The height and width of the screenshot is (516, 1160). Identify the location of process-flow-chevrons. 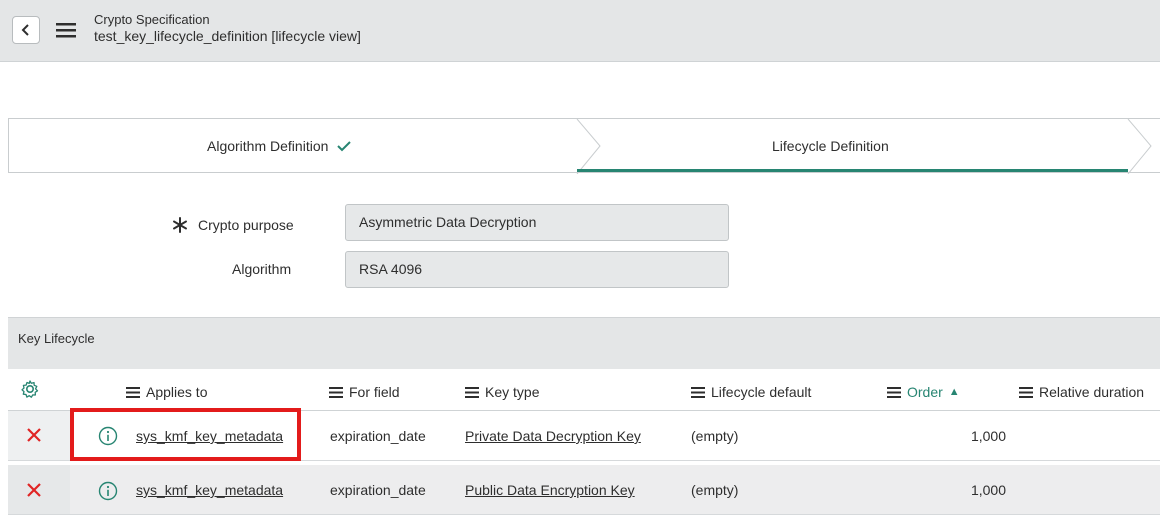
(864, 146).